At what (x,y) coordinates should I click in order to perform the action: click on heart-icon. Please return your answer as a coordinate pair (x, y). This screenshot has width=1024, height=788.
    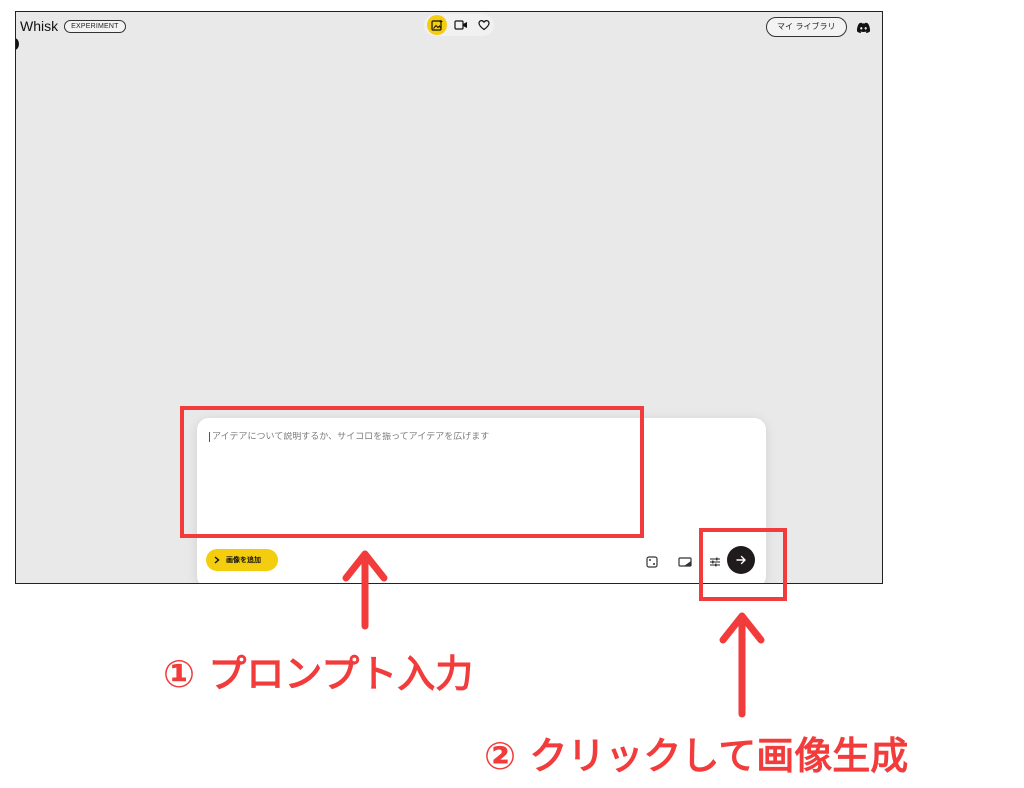
    Looking at the image, I should click on (484, 25).